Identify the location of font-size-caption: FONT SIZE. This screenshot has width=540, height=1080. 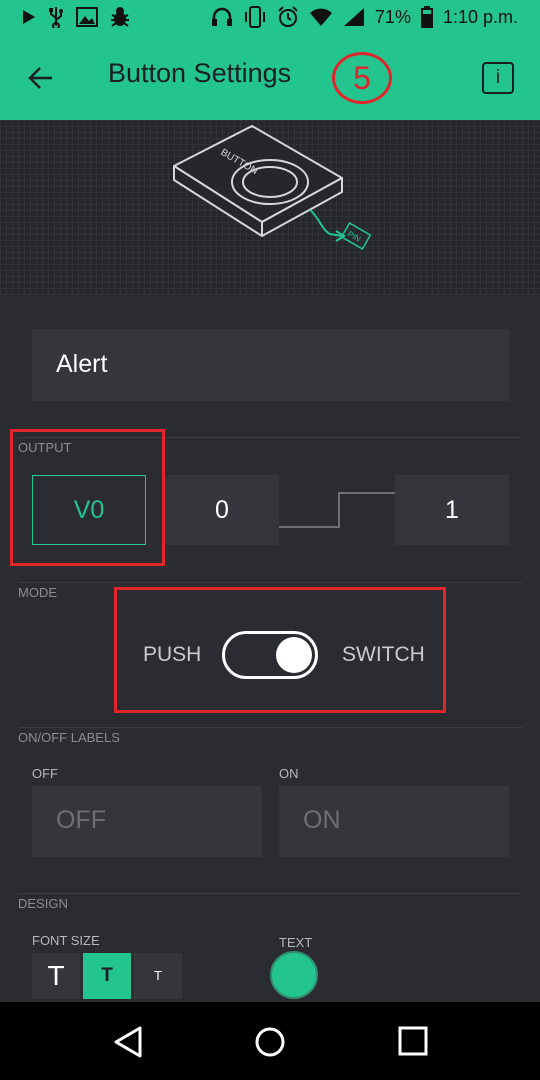
(66, 940).